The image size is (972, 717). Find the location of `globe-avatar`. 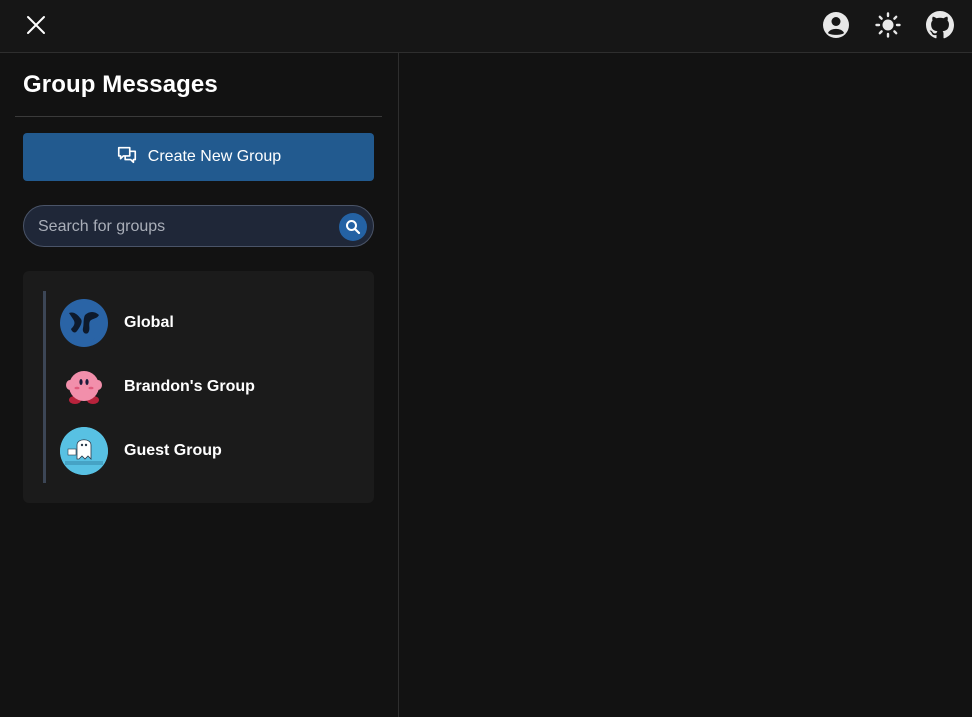

globe-avatar is located at coordinates (84, 323).